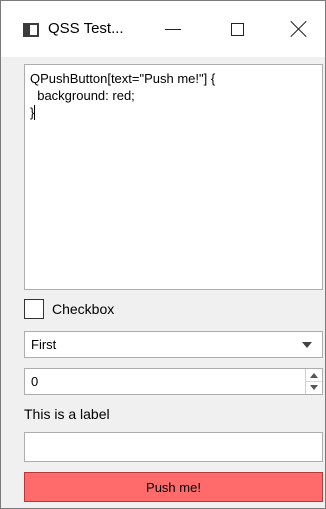 The image size is (326, 509). Describe the element at coordinates (173, 344) in the screenshot. I see `combo-box: First` at that location.